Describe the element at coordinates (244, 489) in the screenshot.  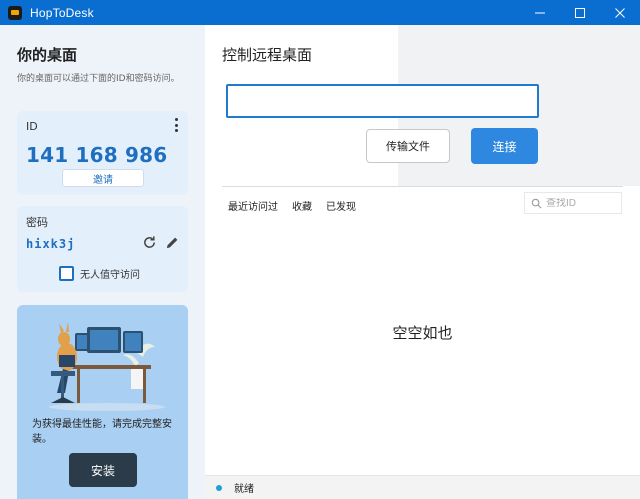
I see `status-text: 就绪` at that location.